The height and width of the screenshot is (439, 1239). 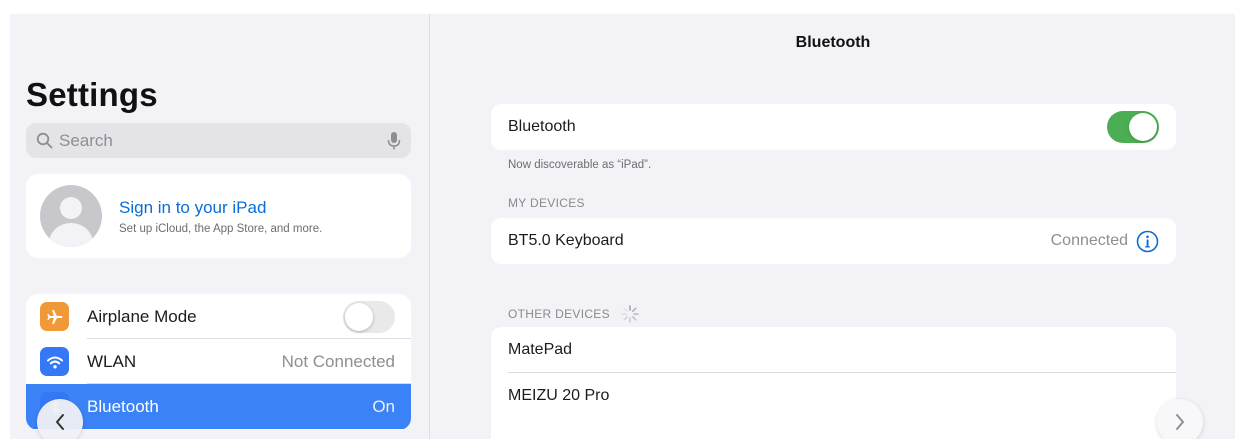 What do you see at coordinates (559, 314) in the screenshot?
I see `section-header-label: OTHER DEVICES` at bounding box center [559, 314].